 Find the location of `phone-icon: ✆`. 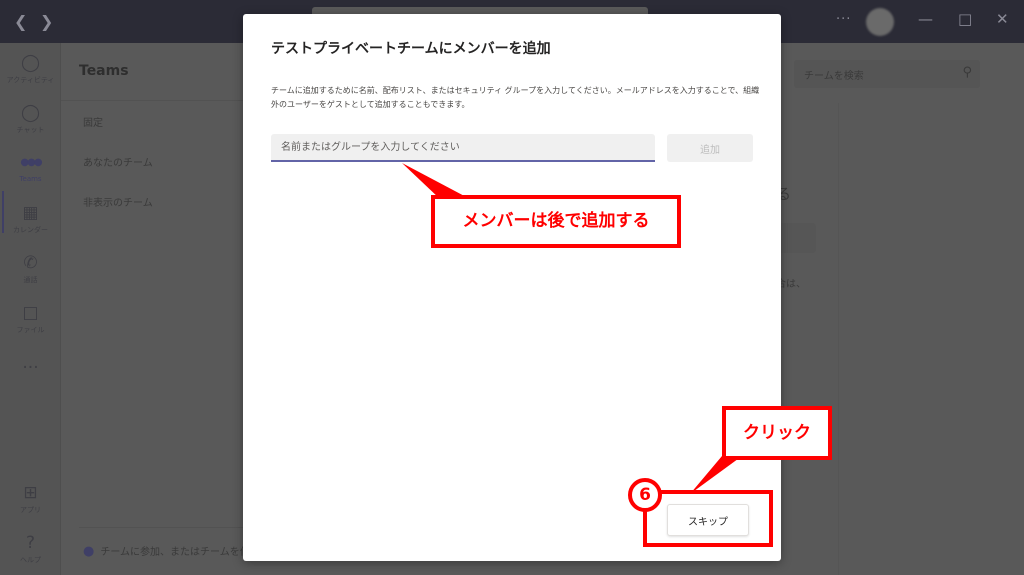

phone-icon: ✆ is located at coordinates (30, 263).